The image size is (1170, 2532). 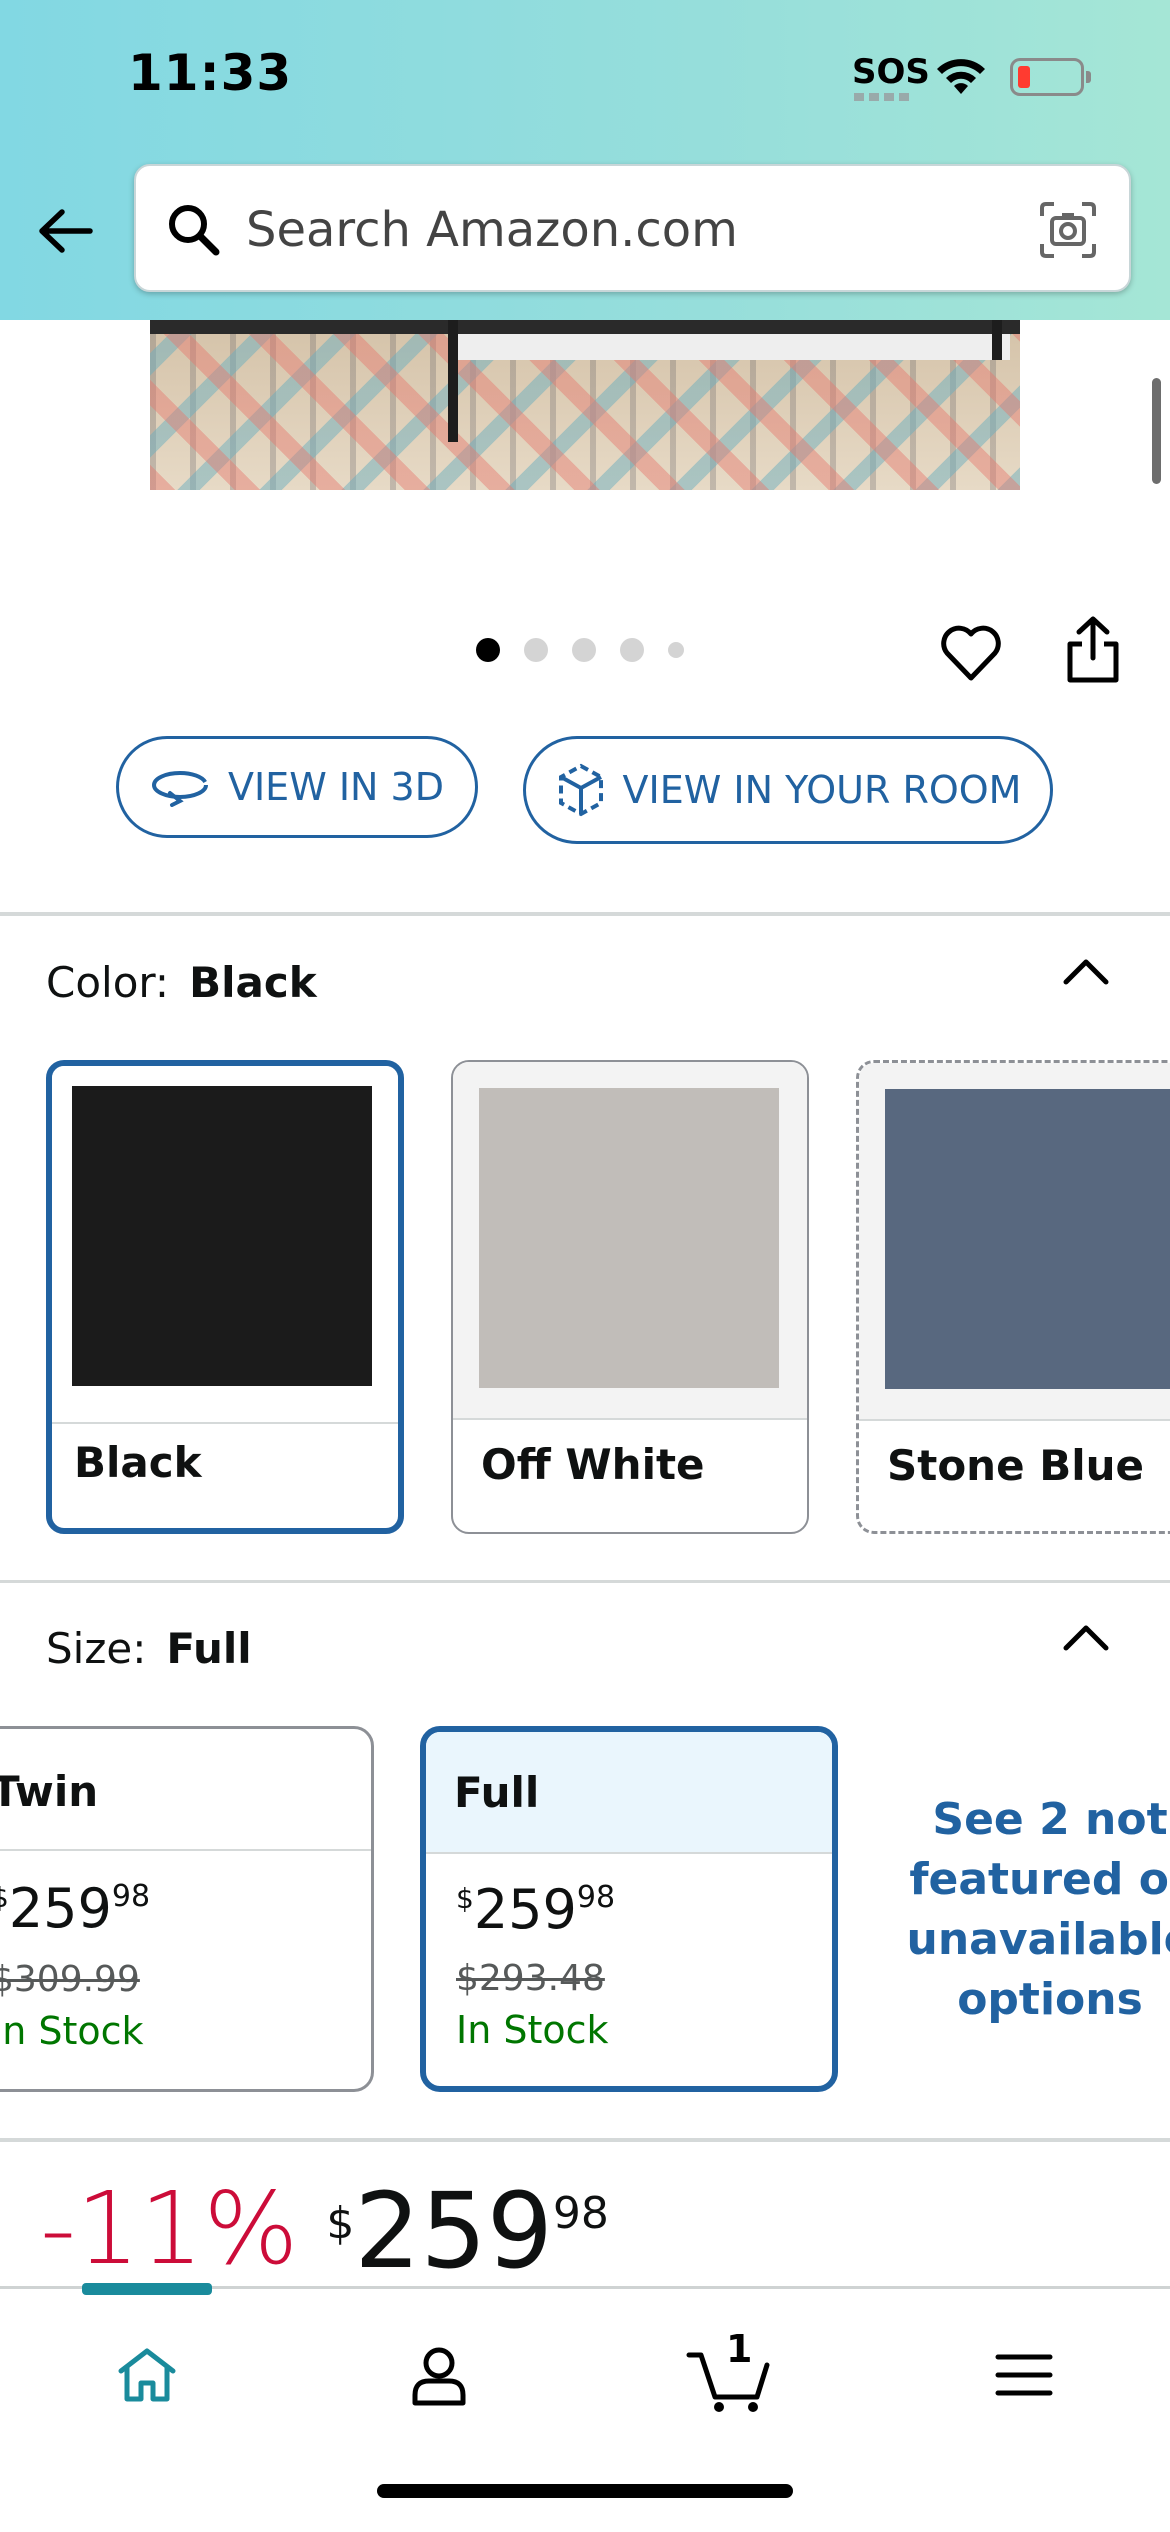 I want to click on size-option-full: Full $25998 $293.48 In Stock, so click(x=629, y=1909).